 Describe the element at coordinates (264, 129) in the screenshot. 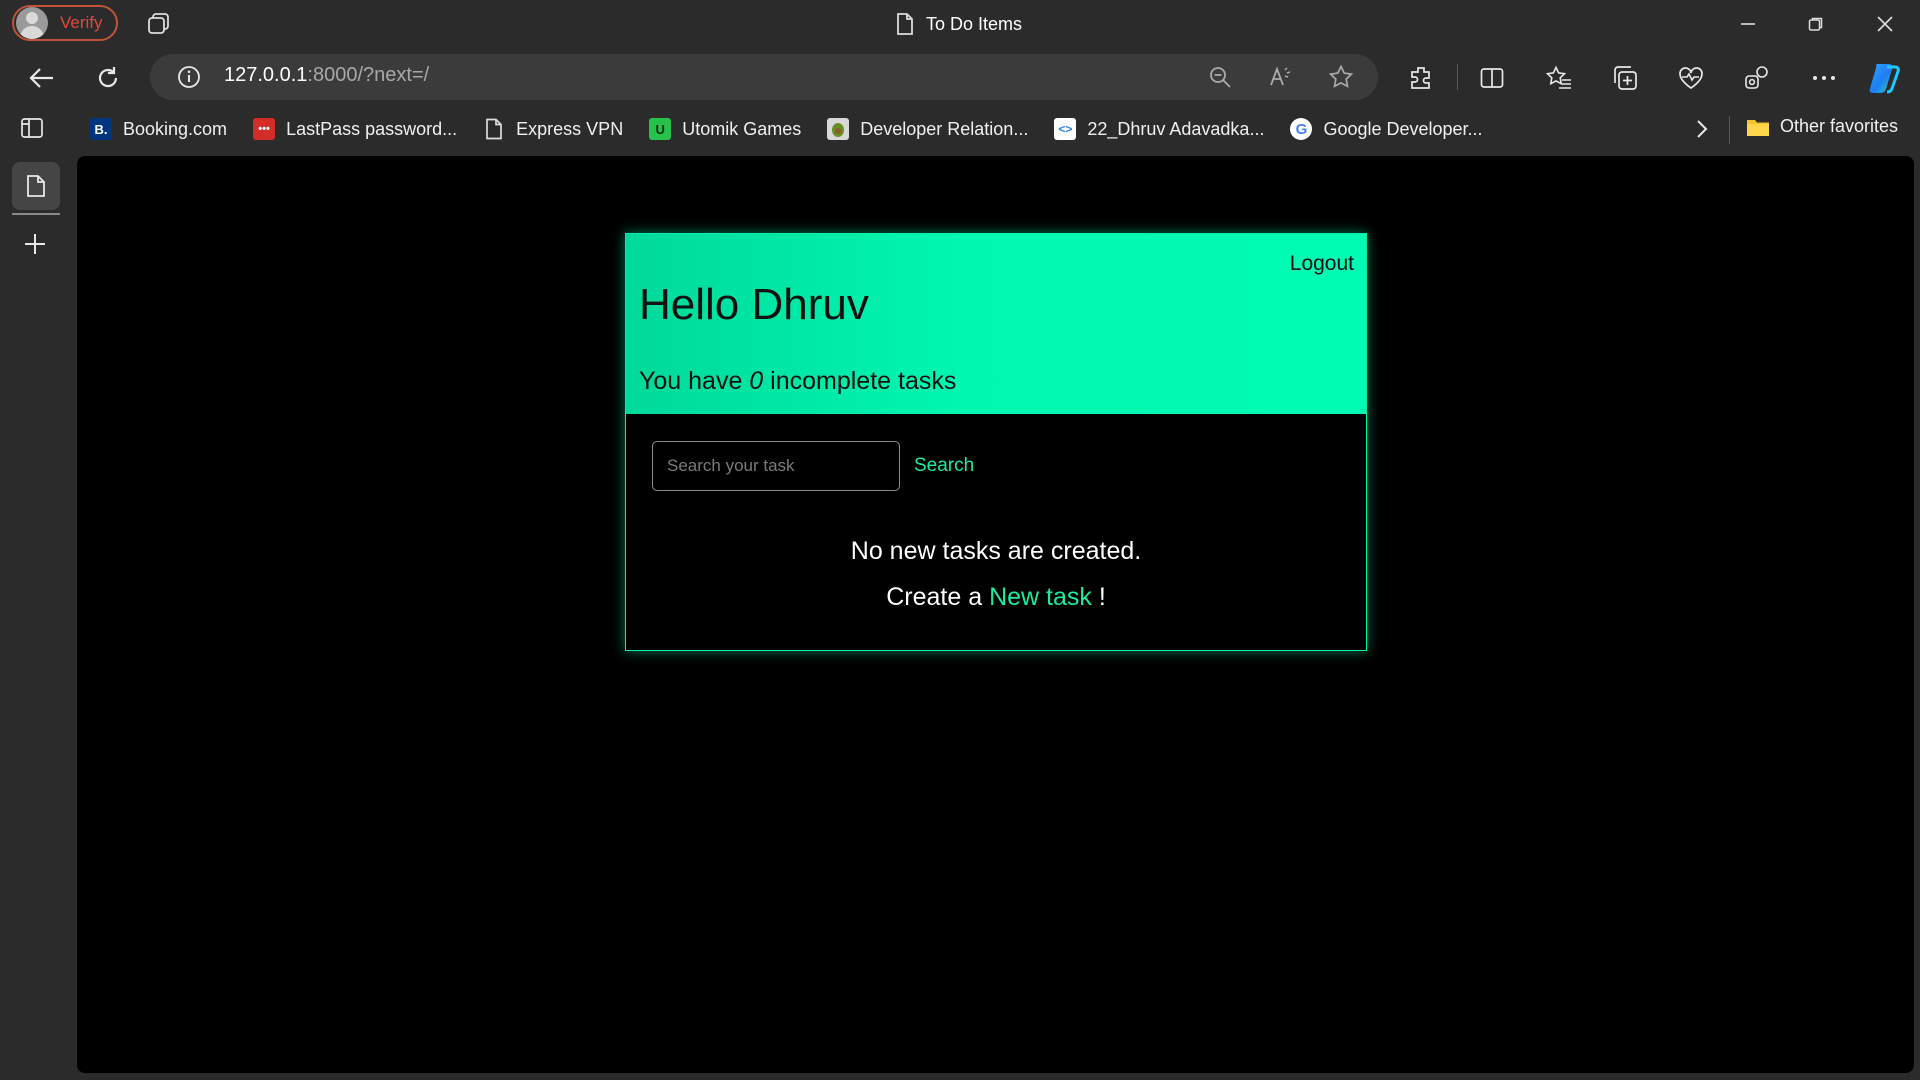

I see `lastpass-icon: •••` at that location.